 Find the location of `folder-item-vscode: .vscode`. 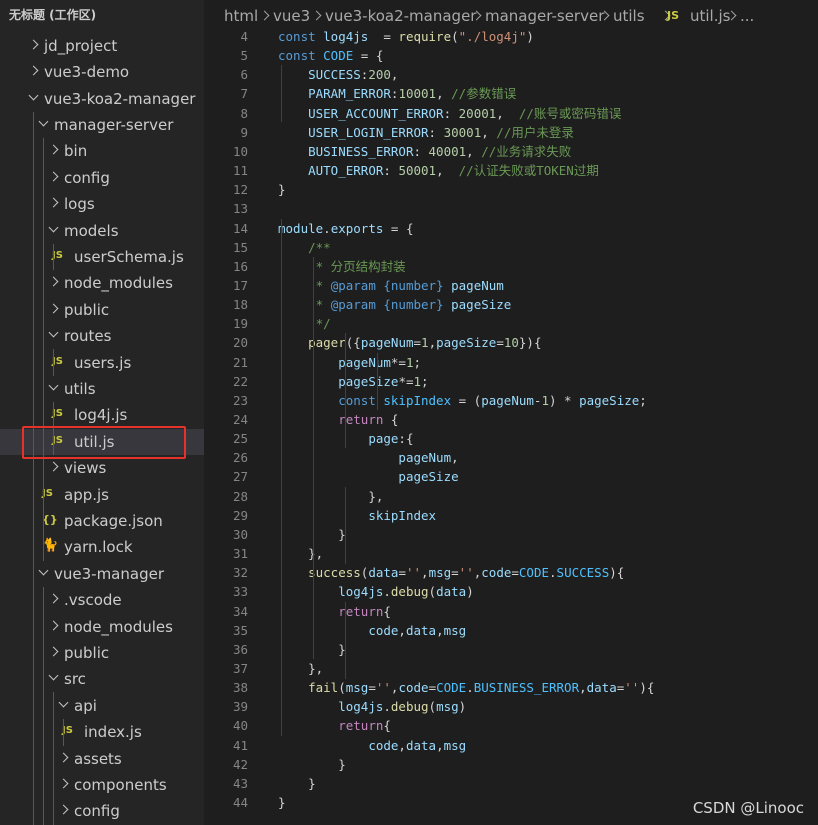

folder-item-vscode: .vscode is located at coordinates (102, 600).